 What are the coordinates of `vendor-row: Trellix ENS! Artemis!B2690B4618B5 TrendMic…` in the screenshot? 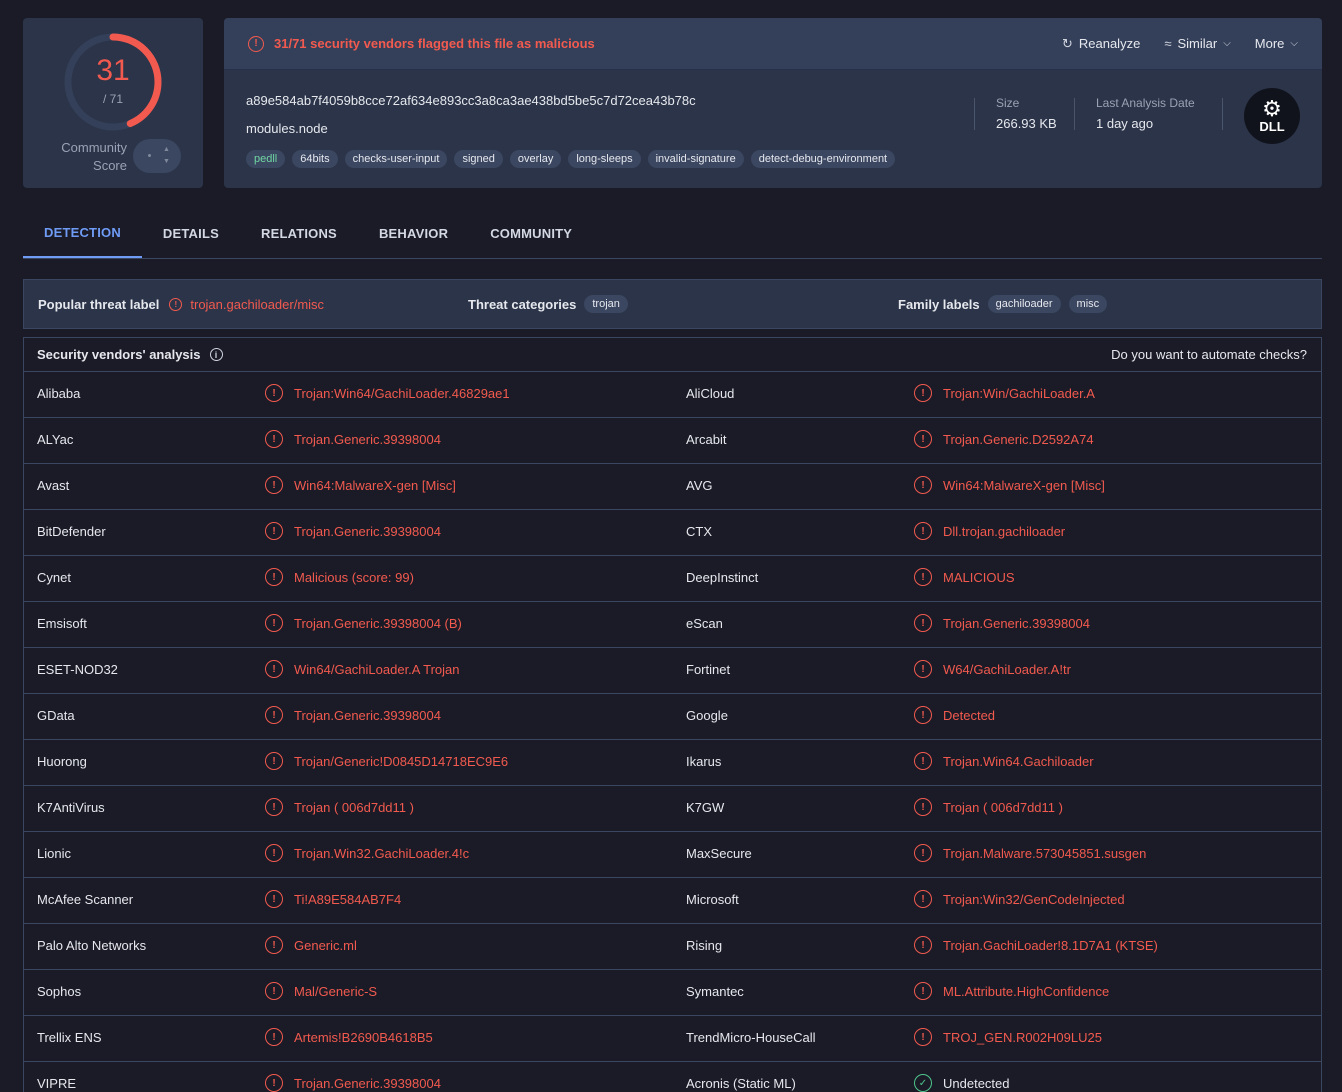 It's located at (672, 1039).